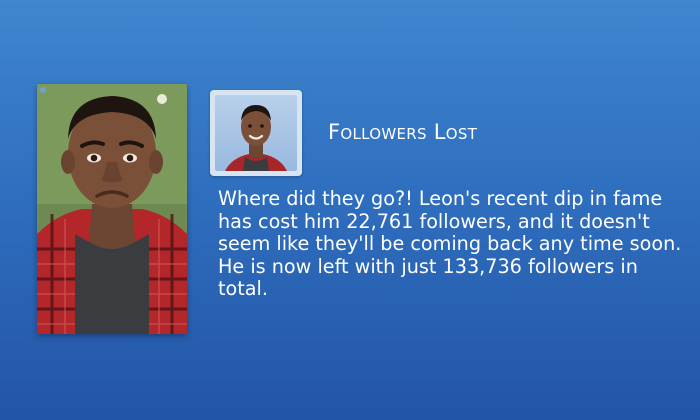 The height and width of the screenshot is (420, 700). I want to click on notification-title: Followers Lost, so click(403, 132).